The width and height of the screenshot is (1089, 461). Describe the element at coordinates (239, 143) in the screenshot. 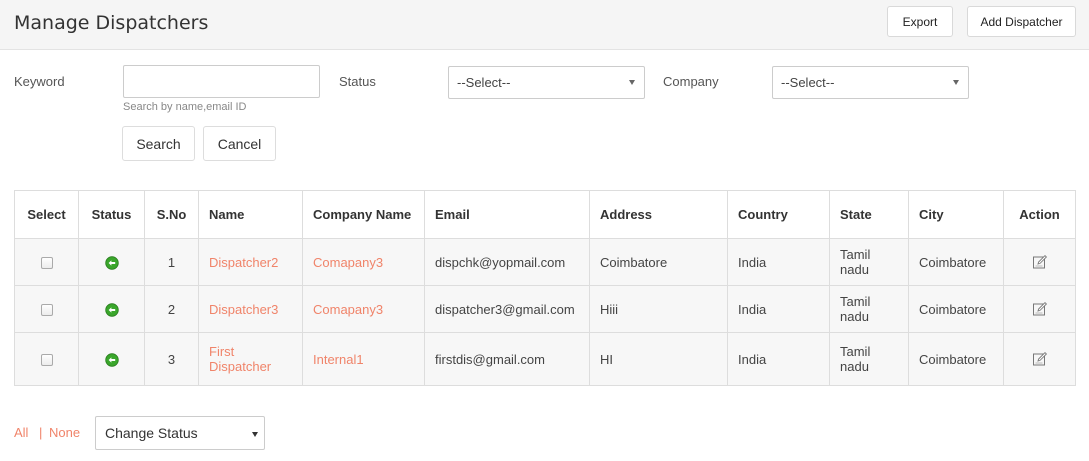

I see `cancel-button: Cancel` at that location.